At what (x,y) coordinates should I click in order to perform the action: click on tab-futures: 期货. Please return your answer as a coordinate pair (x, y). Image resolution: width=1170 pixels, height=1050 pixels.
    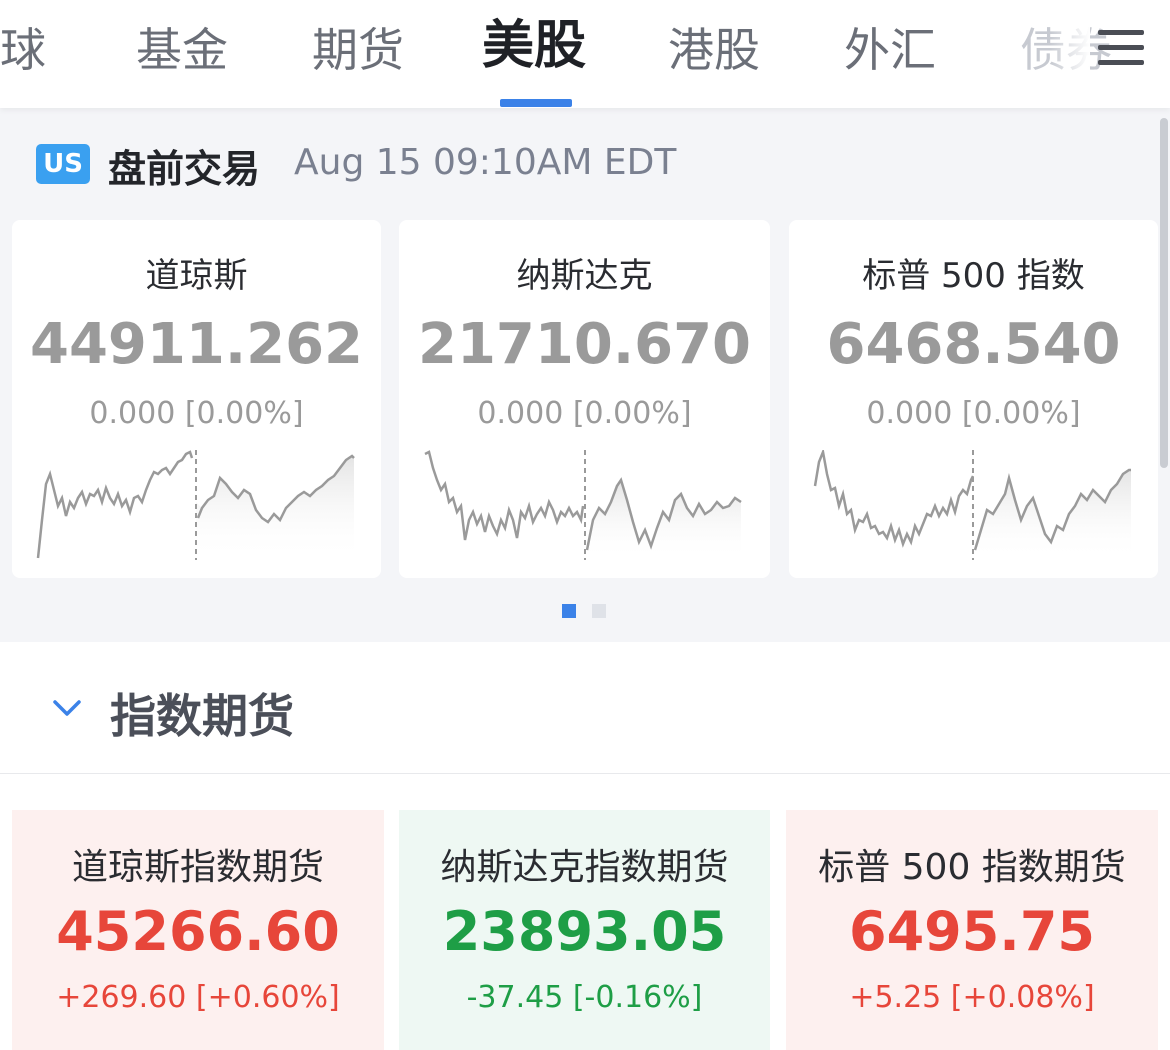
    Looking at the image, I should click on (358, 50).